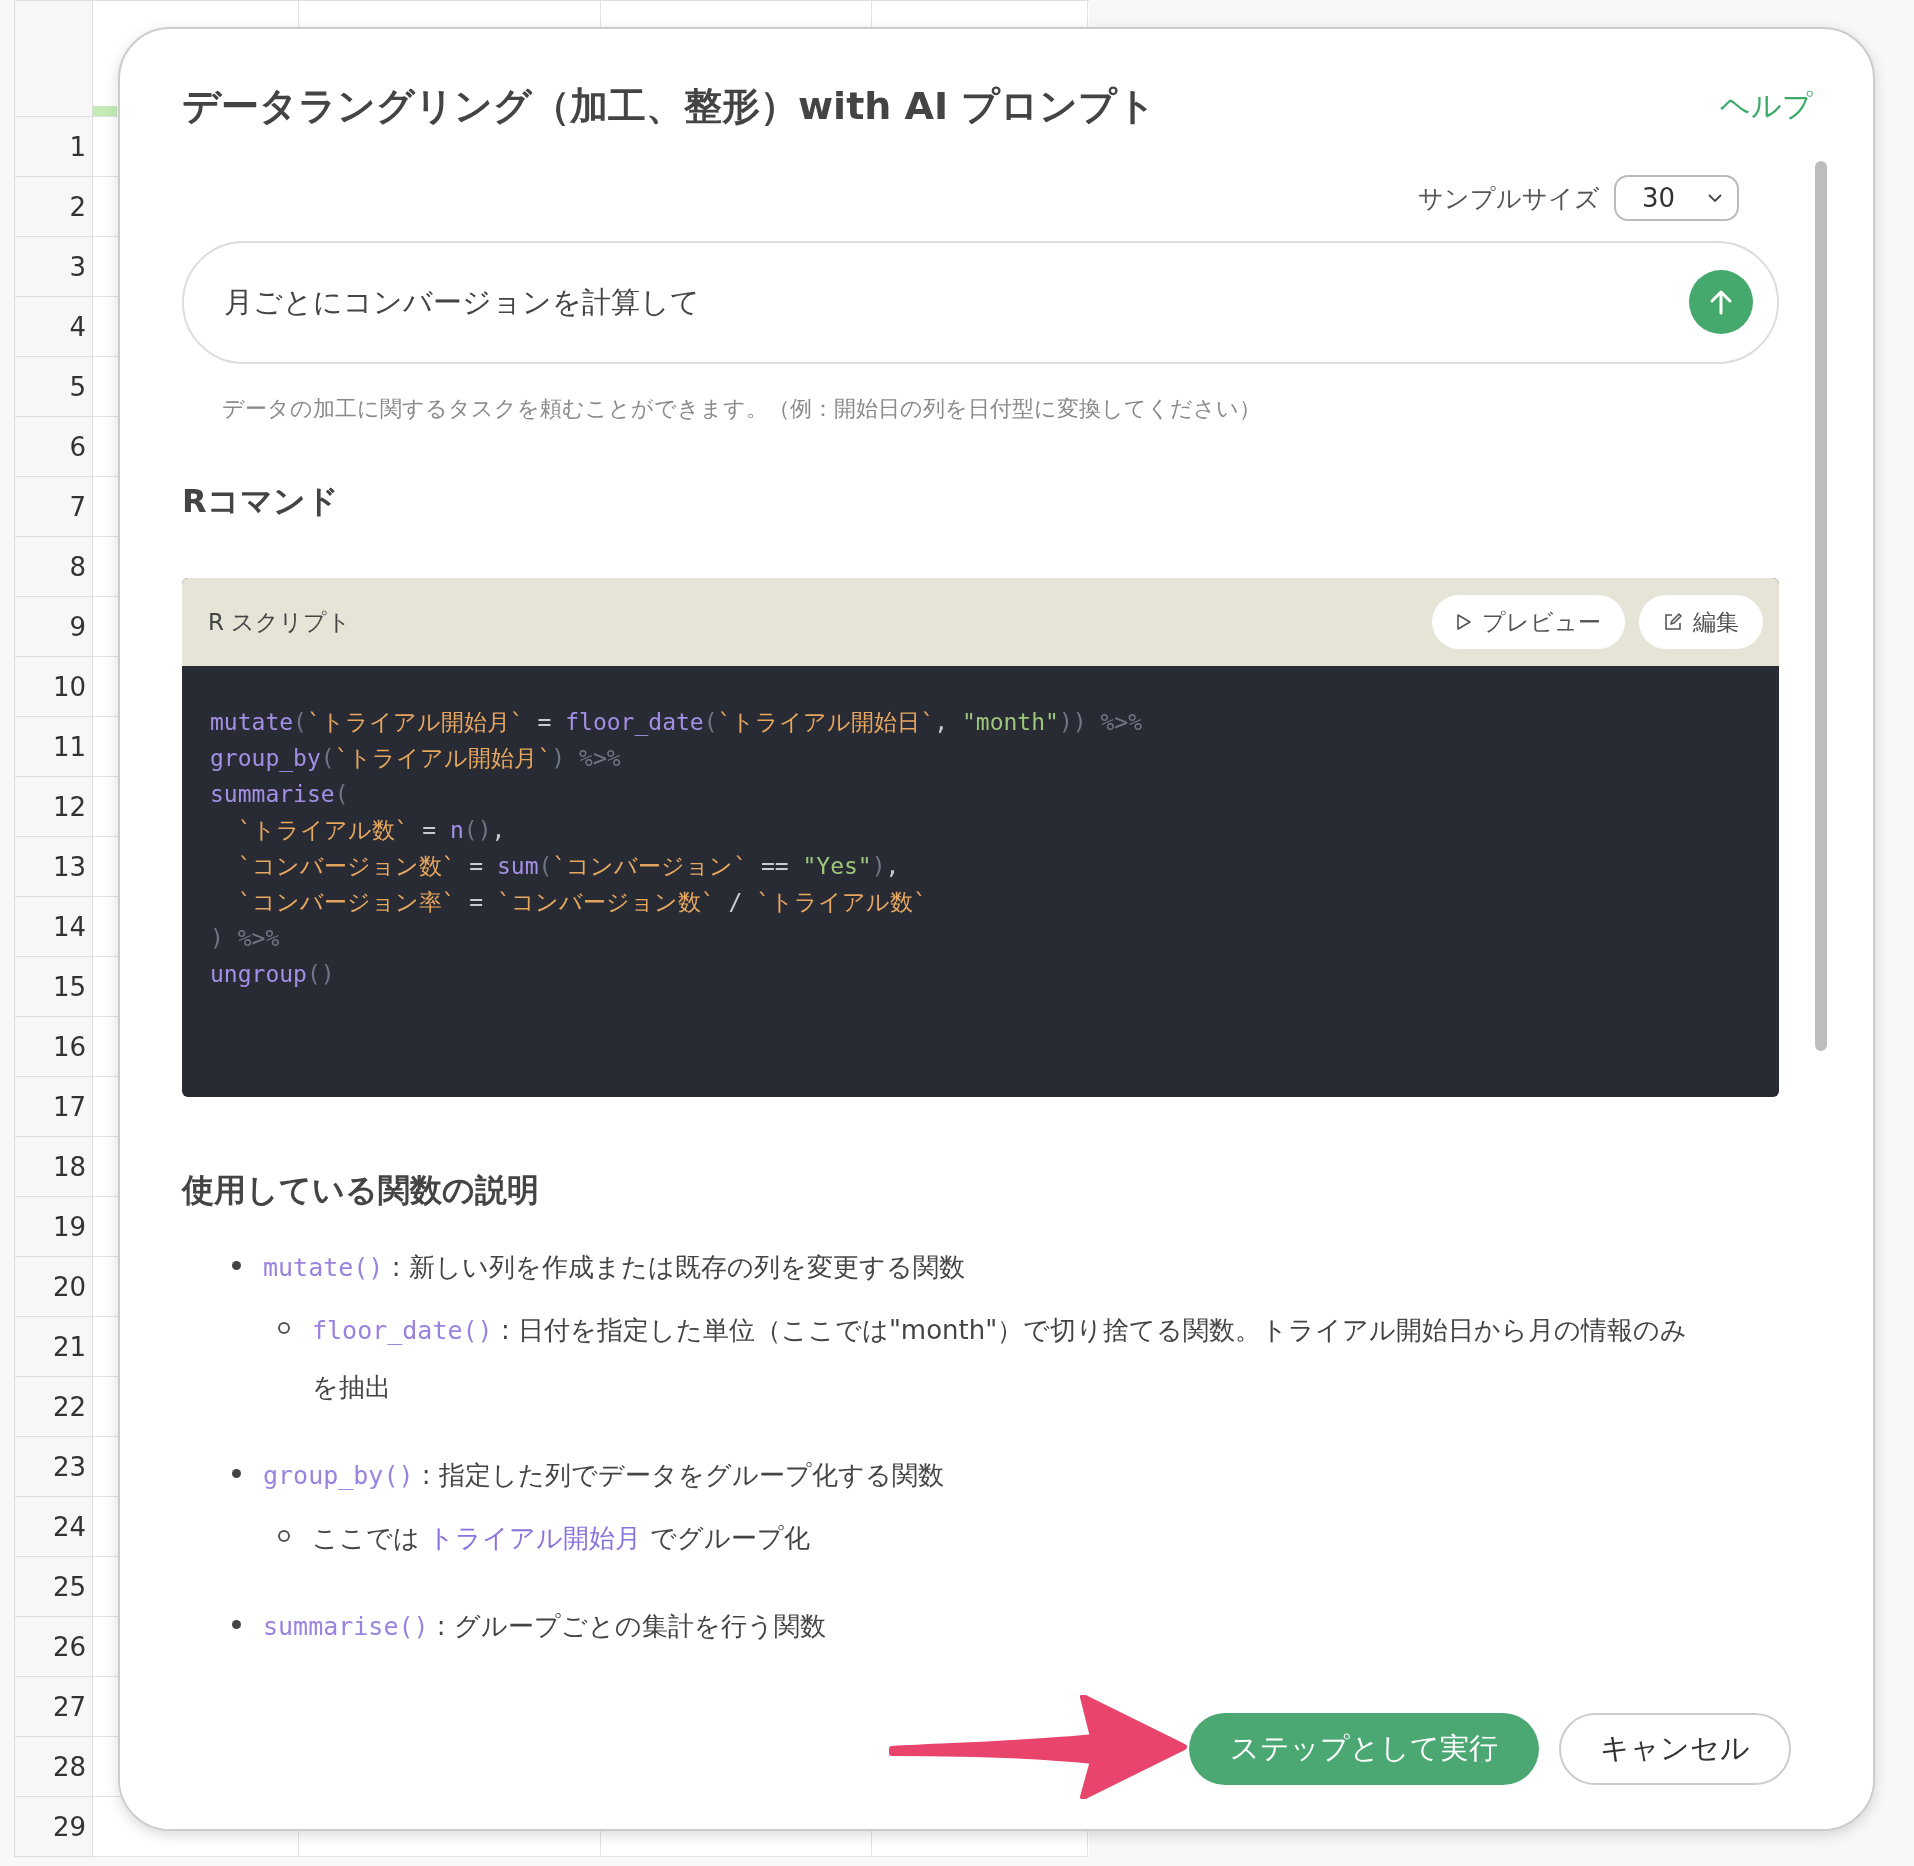 Image resolution: width=1914 pixels, height=1866 pixels. Describe the element at coordinates (245, 938) in the screenshot. I see `code-line: ) %>%` at that location.